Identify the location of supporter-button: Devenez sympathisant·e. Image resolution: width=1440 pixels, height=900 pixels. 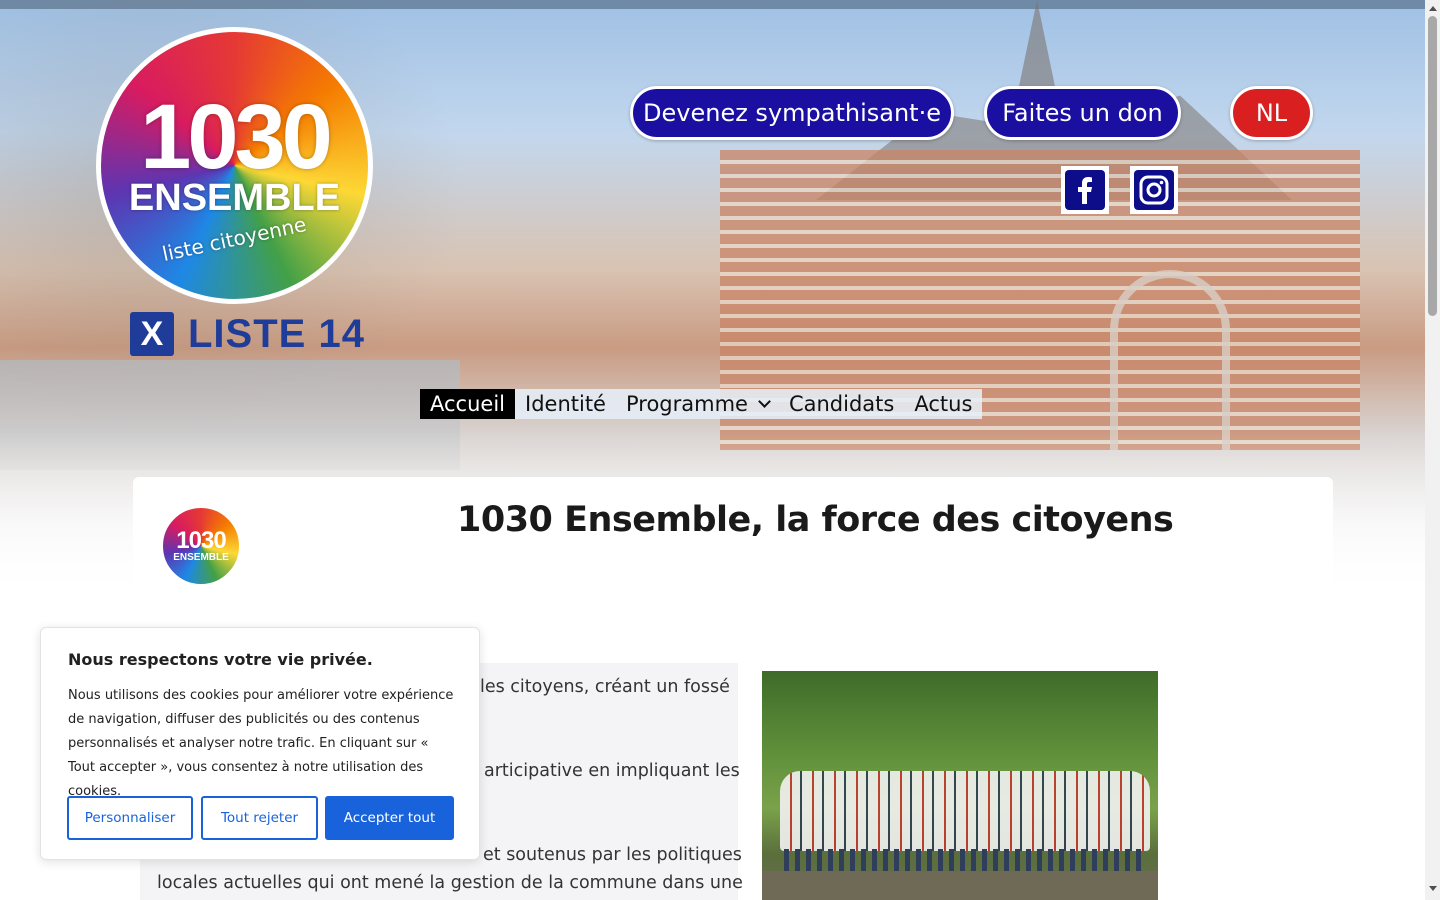
(792, 113).